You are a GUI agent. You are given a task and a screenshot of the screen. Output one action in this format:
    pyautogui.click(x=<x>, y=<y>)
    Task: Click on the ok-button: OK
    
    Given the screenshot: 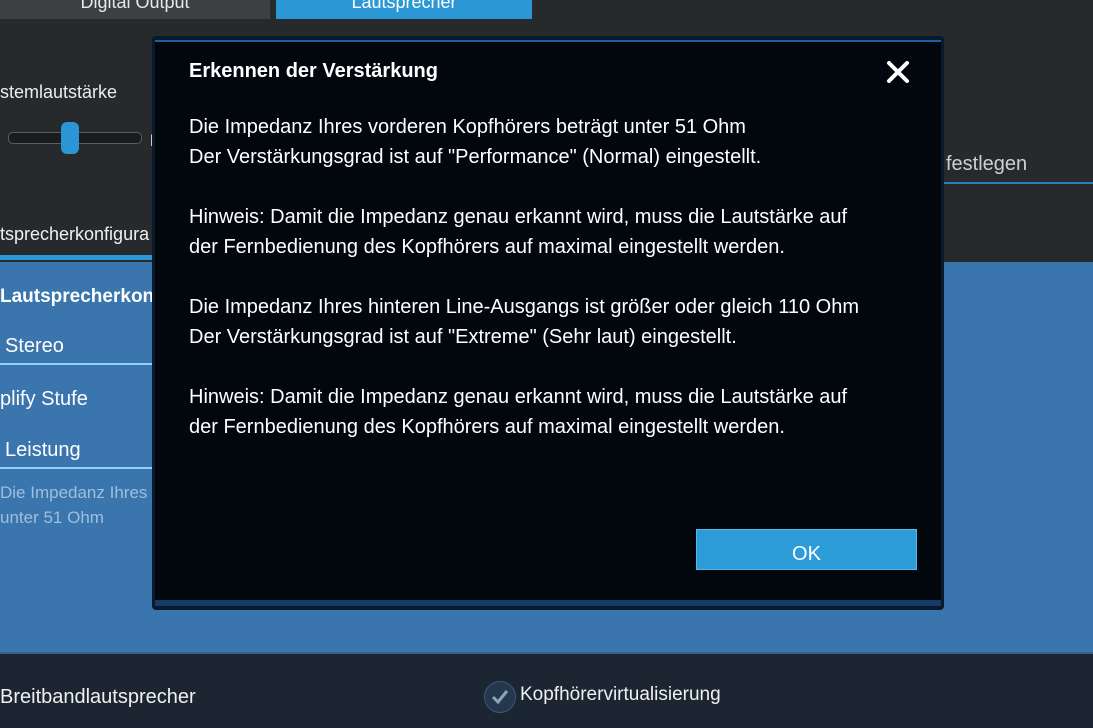 What is the action you would take?
    pyautogui.click(x=806, y=549)
    